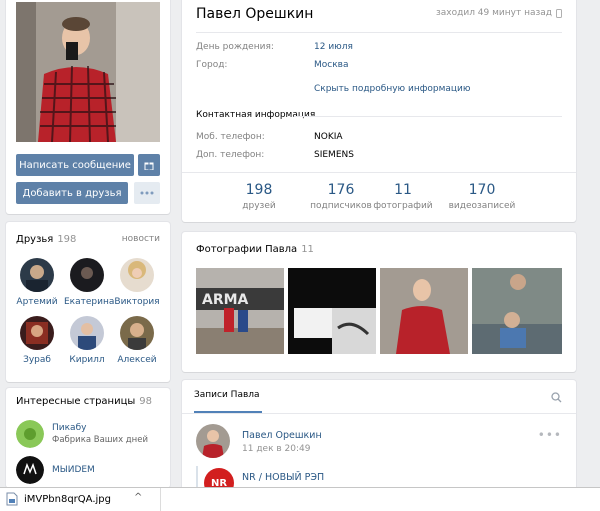  What do you see at coordinates (556, 397) in the screenshot?
I see `search-icon` at bounding box center [556, 397].